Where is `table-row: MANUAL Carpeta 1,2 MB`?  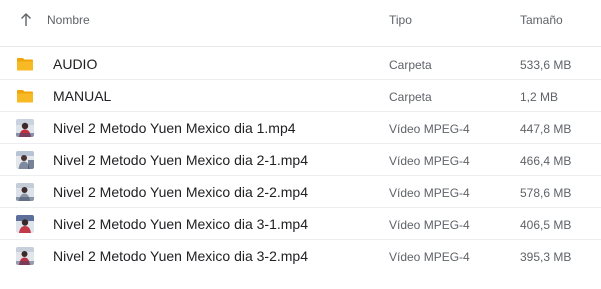
table-row: MANUAL Carpeta 1,2 MB is located at coordinates (300, 96).